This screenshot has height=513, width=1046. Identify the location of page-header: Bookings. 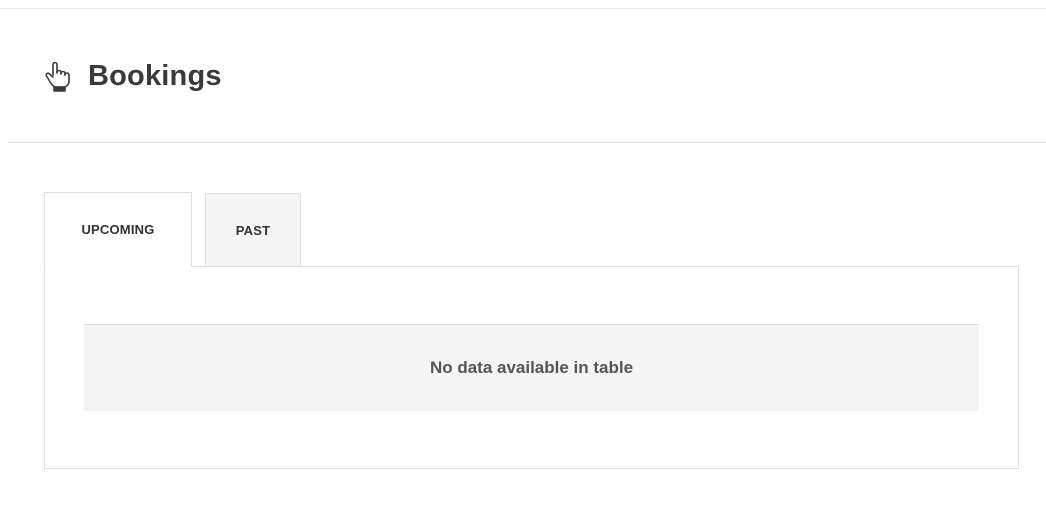
(133, 76).